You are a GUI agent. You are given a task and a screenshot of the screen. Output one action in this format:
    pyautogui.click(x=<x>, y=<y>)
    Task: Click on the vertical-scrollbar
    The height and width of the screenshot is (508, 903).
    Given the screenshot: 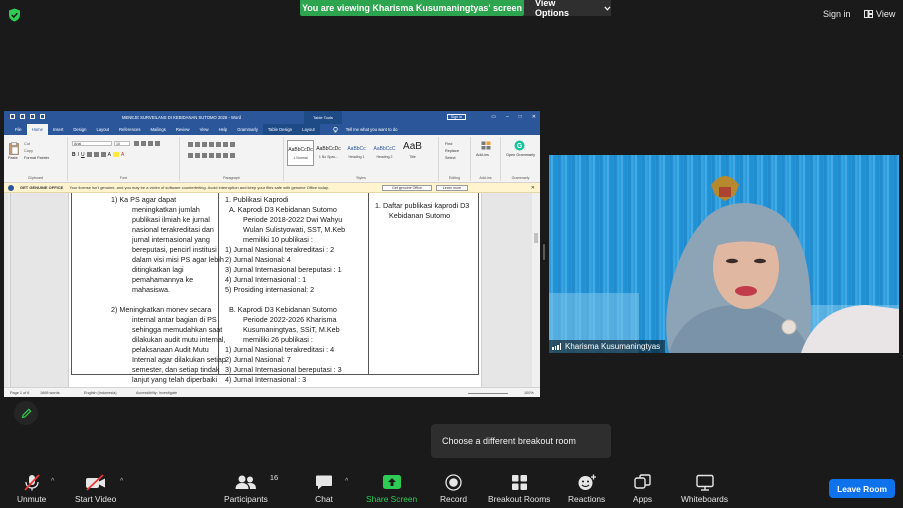 What is the action you would take?
    pyautogui.click(x=536, y=290)
    